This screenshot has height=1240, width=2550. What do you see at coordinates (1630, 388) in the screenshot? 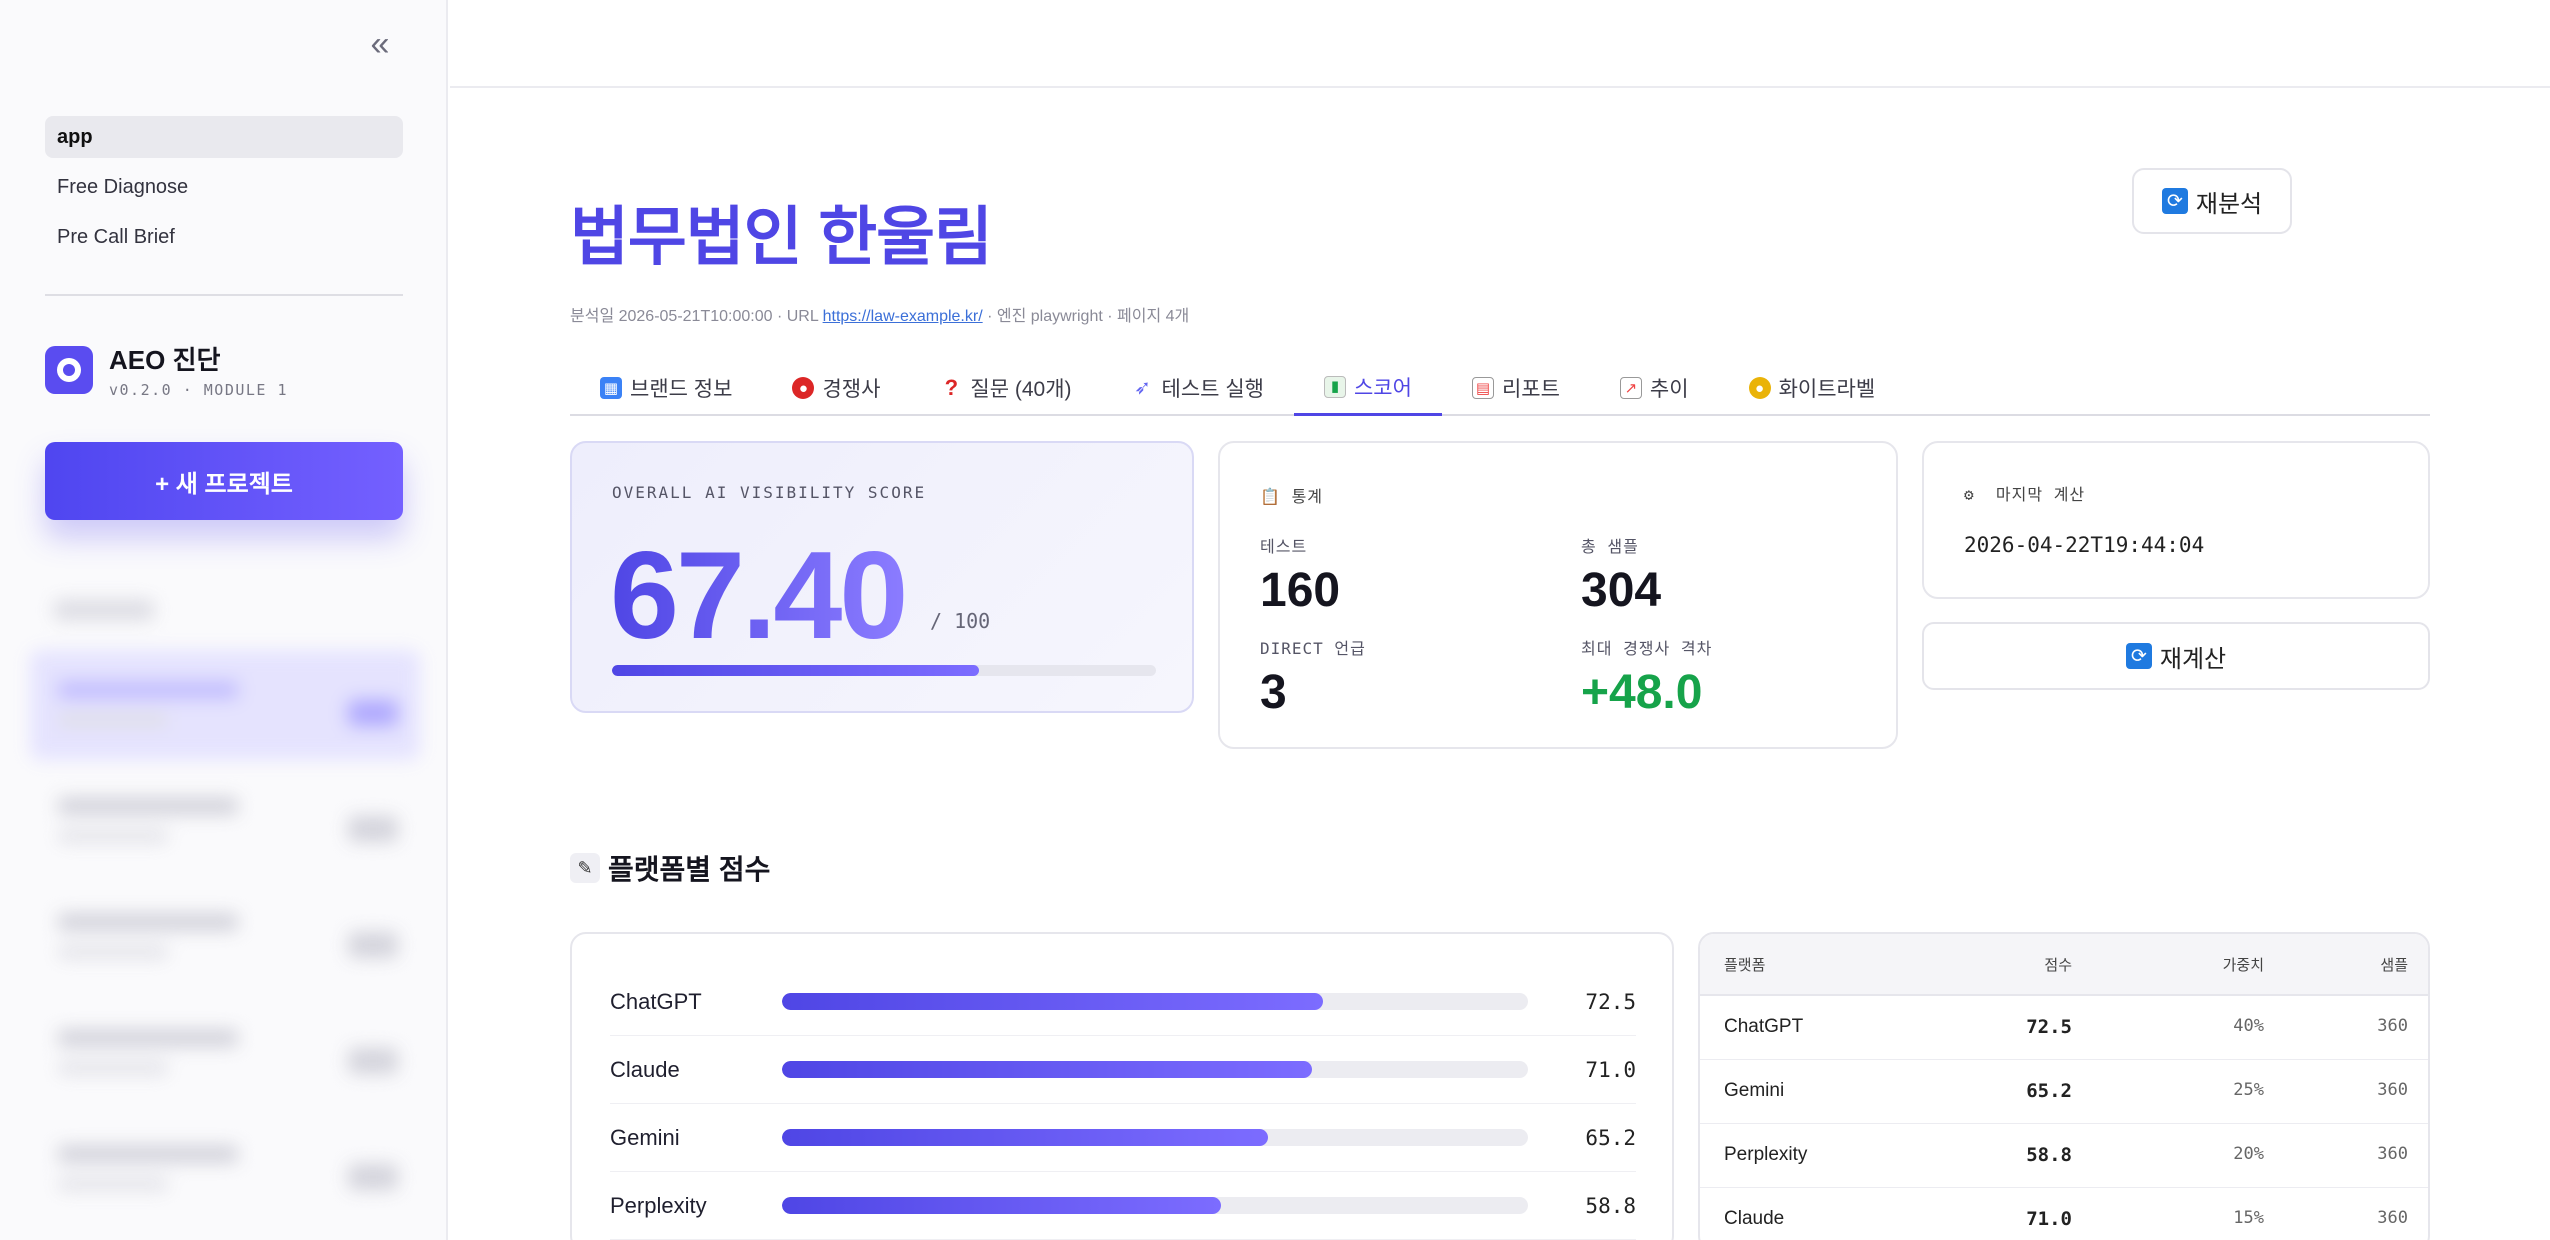
I see `line-chart-icon: ↗` at bounding box center [1630, 388].